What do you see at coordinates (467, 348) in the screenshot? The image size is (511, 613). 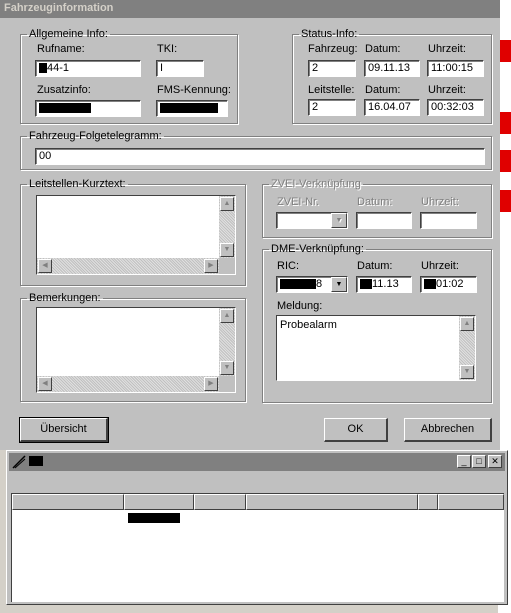 I see `meldung-vscrollbar: ▲ ▼` at bounding box center [467, 348].